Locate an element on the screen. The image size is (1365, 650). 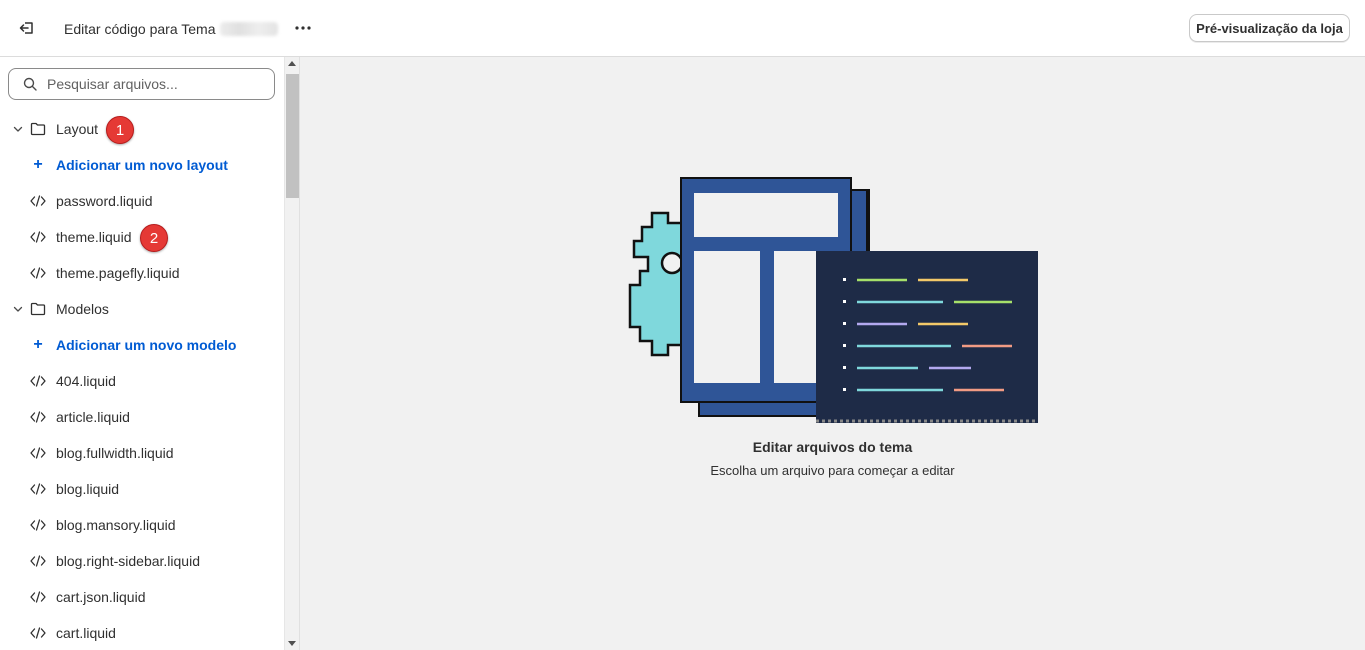
add-layout-label: Adicionar um novo layout is located at coordinates (142, 165).